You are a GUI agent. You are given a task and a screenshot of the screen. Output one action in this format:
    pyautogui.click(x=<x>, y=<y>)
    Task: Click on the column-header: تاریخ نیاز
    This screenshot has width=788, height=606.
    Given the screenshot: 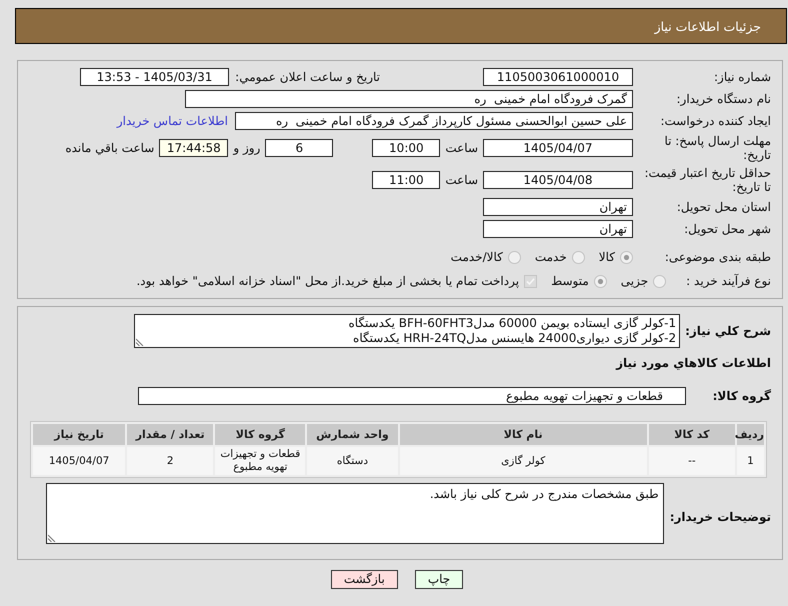 What is the action you would take?
    pyautogui.click(x=79, y=434)
    